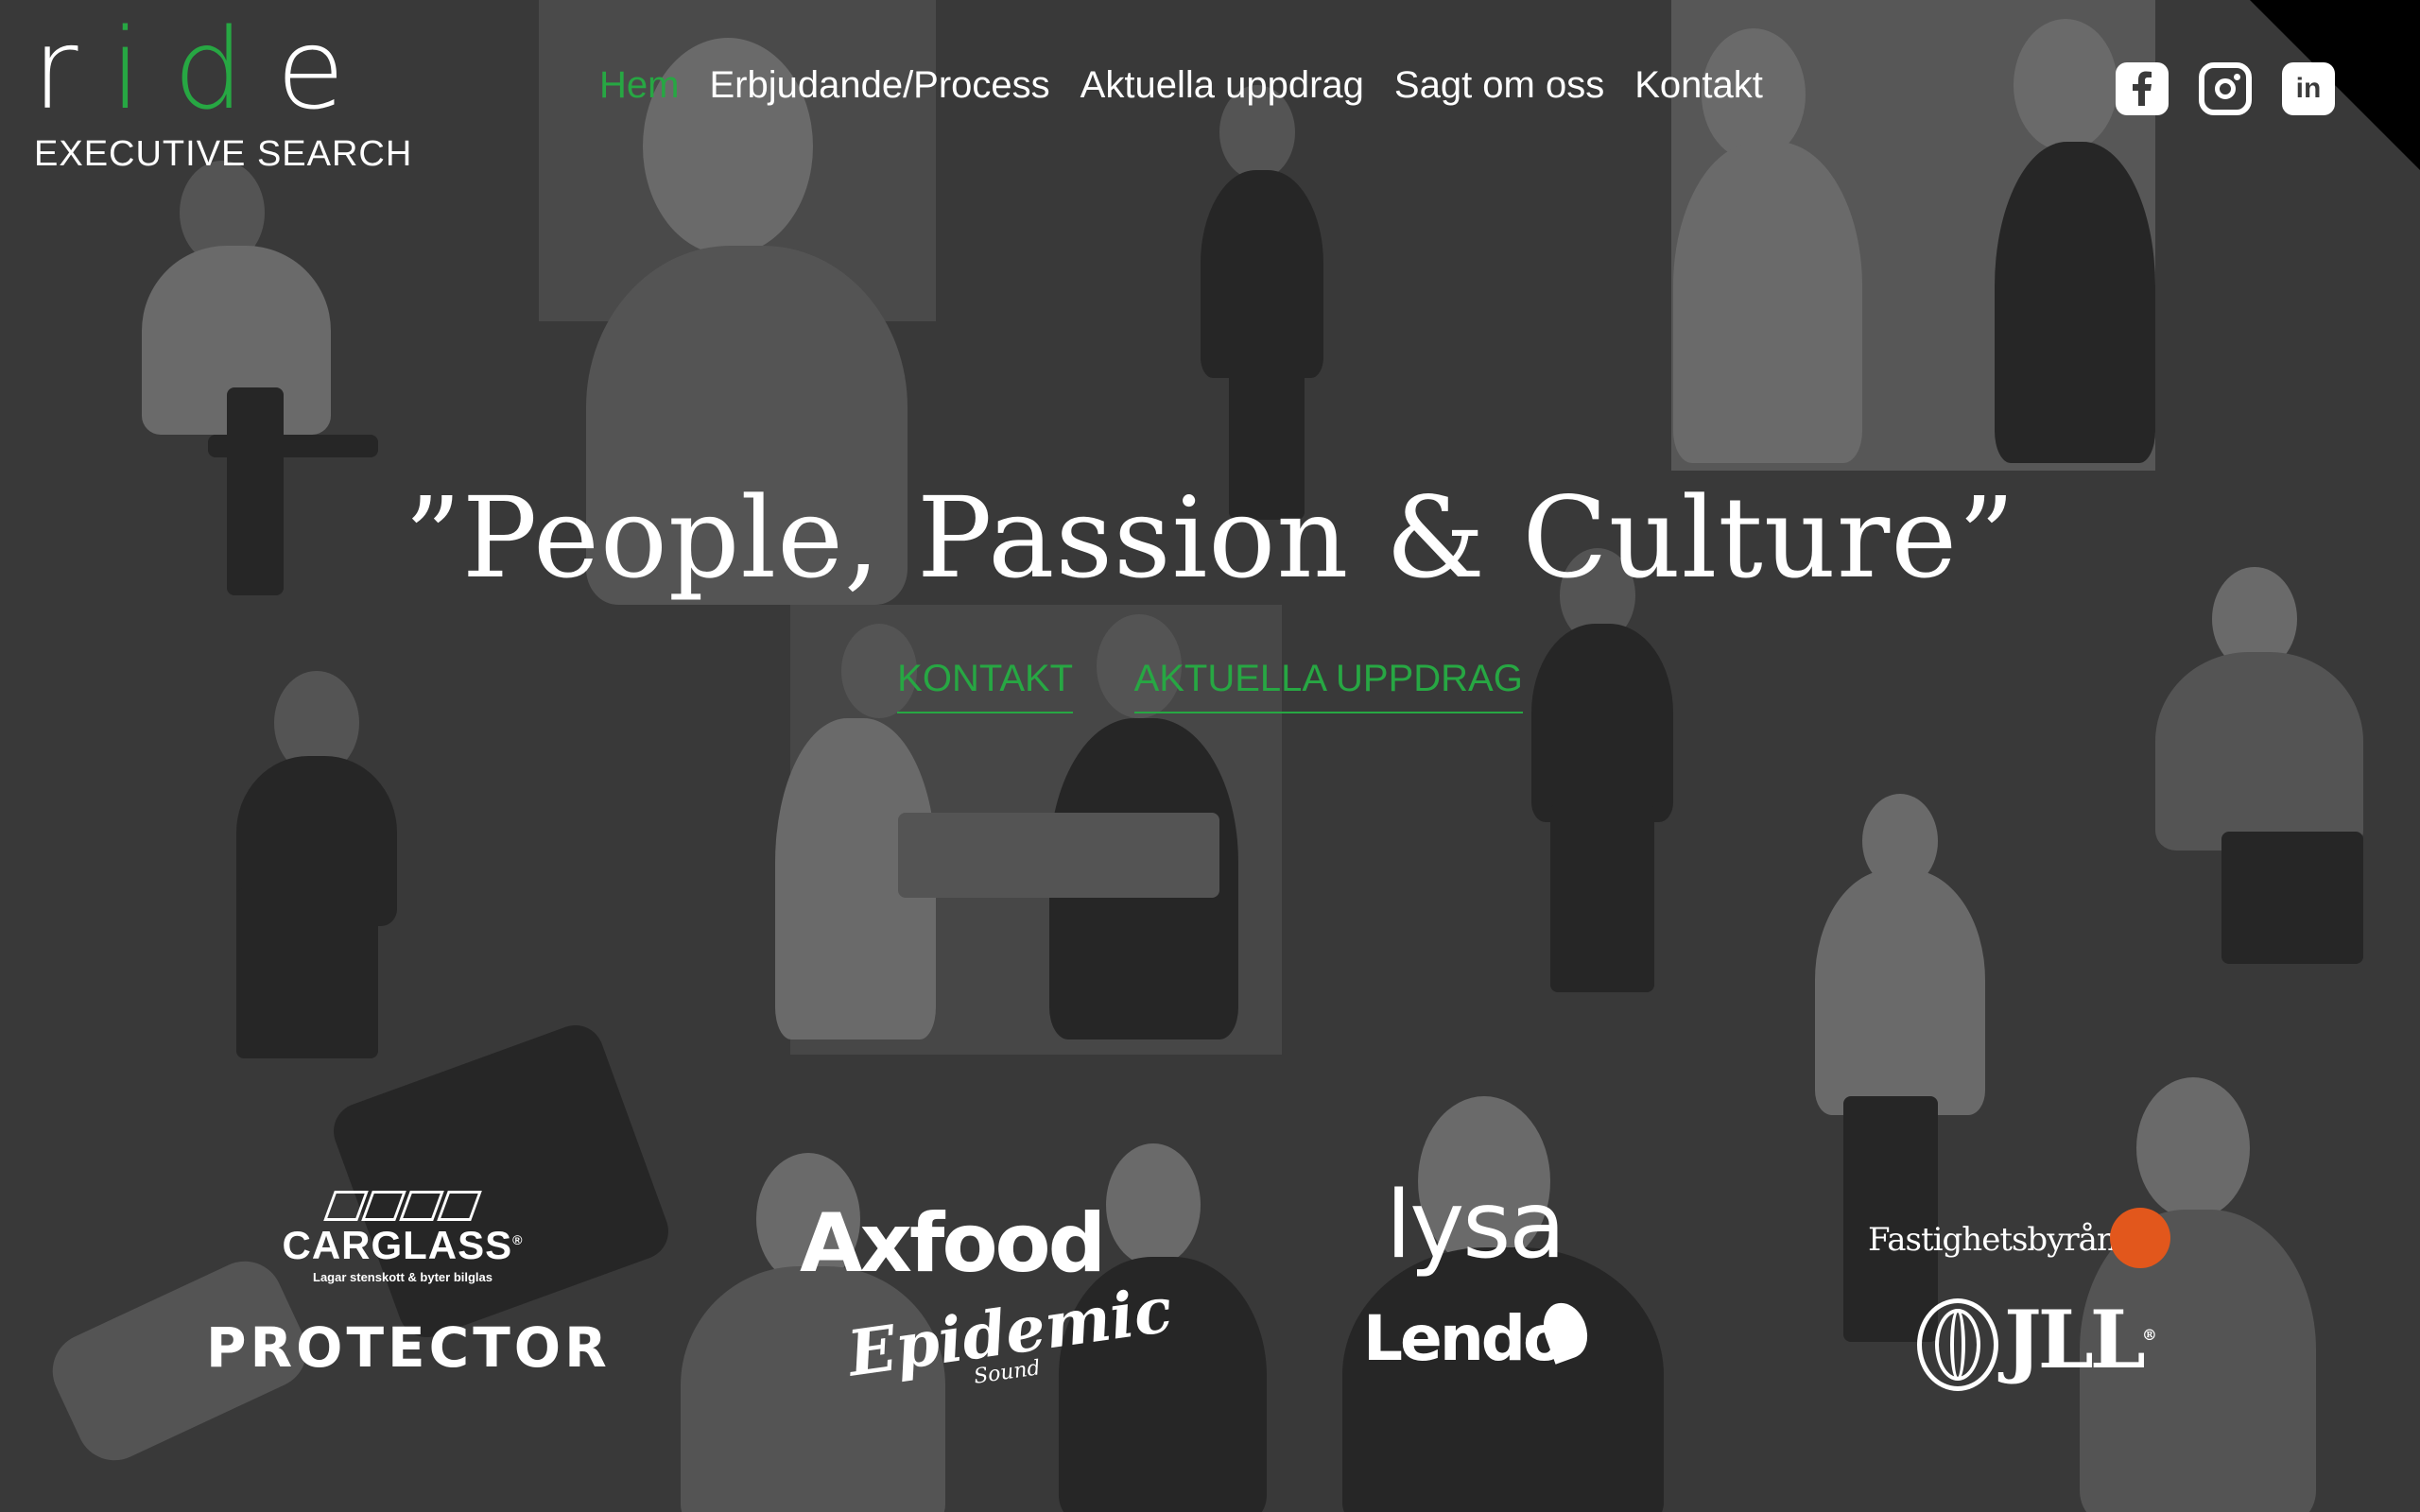  What do you see at coordinates (1328, 685) in the screenshot?
I see `aktuella-uppdrag-button: AKTUELLA UPPDRAG` at bounding box center [1328, 685].